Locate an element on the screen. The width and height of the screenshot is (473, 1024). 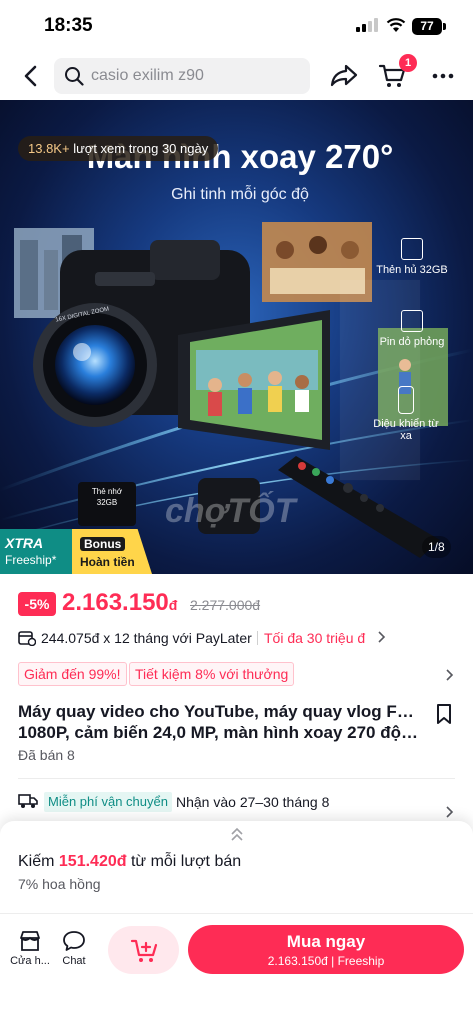
remote-icon is located at coordinates (406, 400).